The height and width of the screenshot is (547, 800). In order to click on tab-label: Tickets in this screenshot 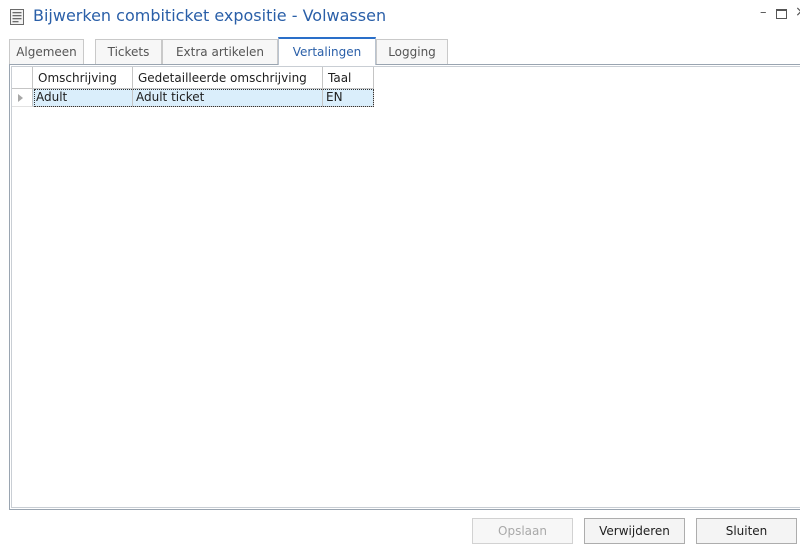, I will do `click(128, 52)`.